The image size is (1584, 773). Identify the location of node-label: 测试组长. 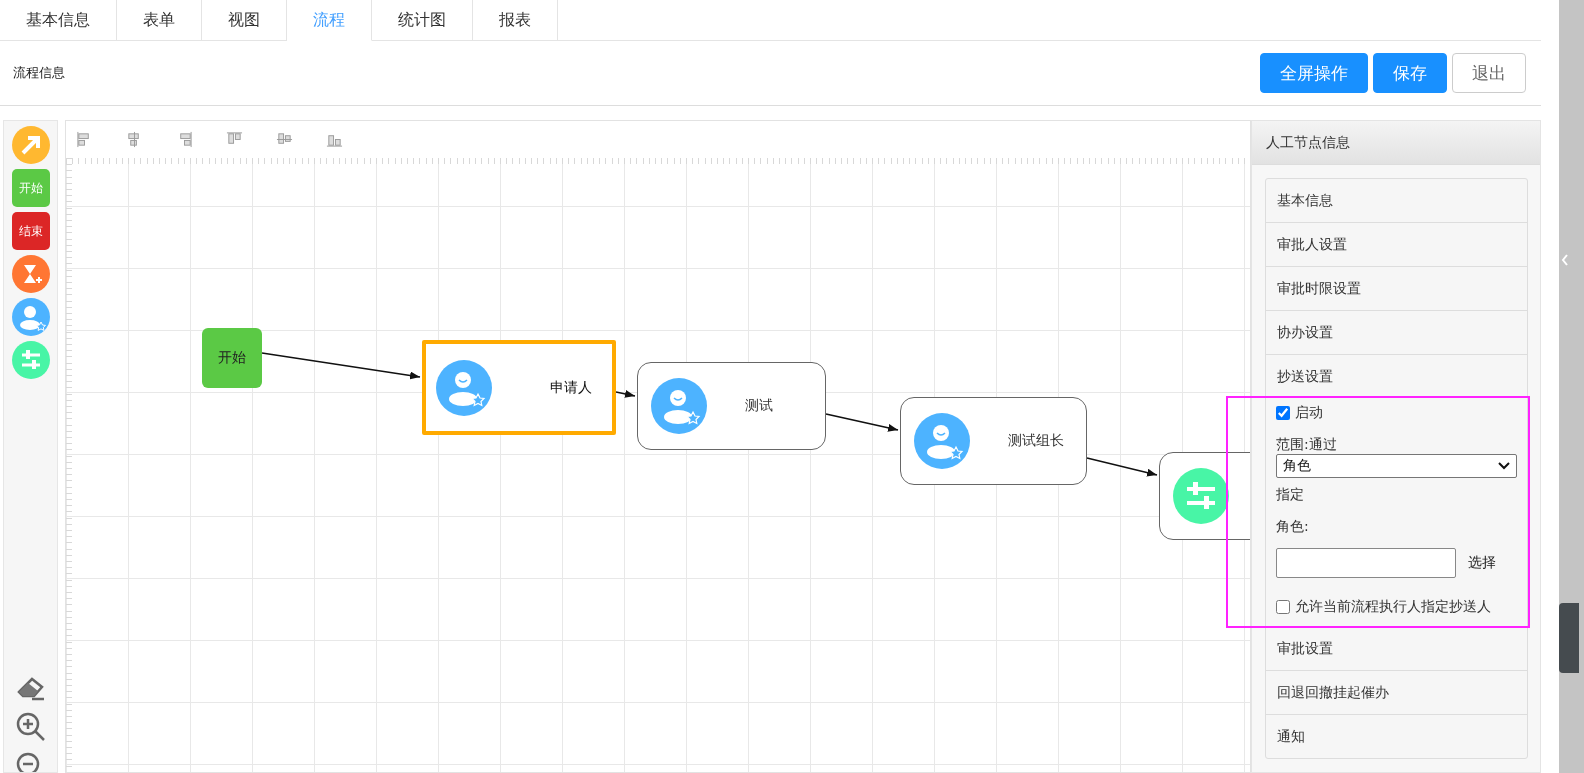
(1036, 441).